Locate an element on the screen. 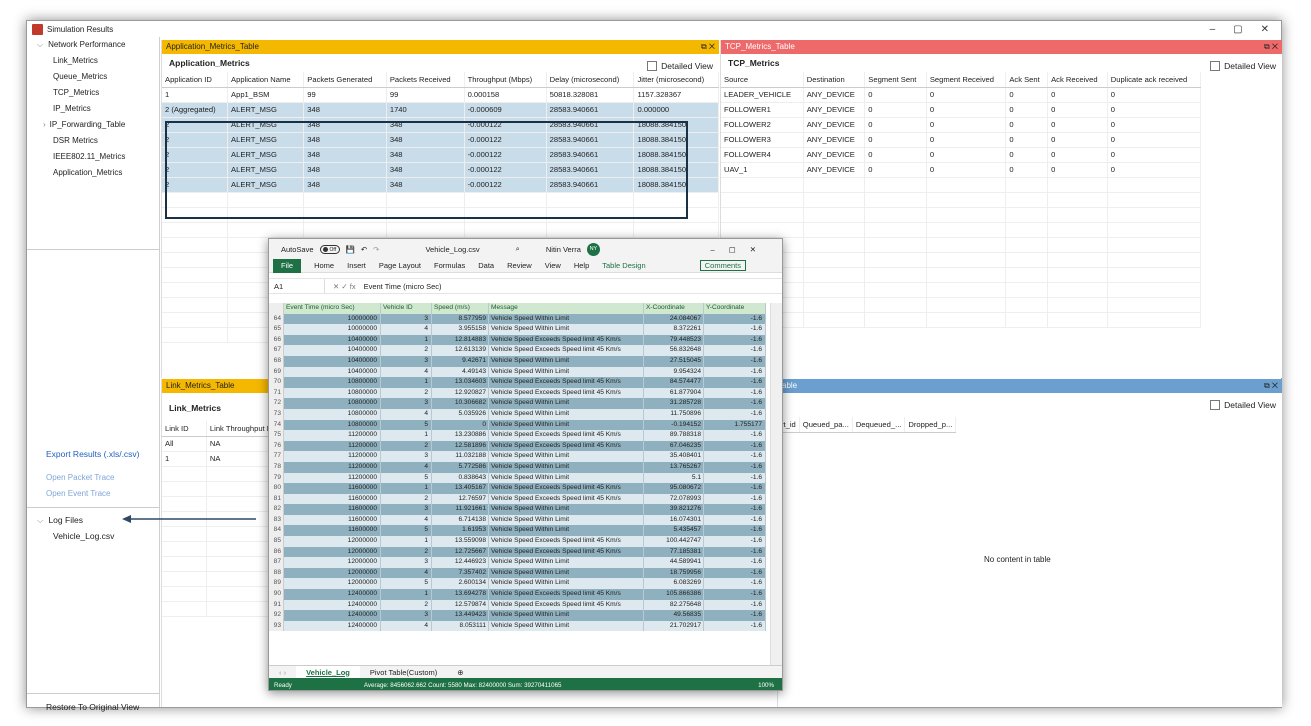 Image resolution: width=1311 pixels, height=726 pixels. sheet-tab-vehicle-log: Vehicle_Log is located at coordinates (328, 672).